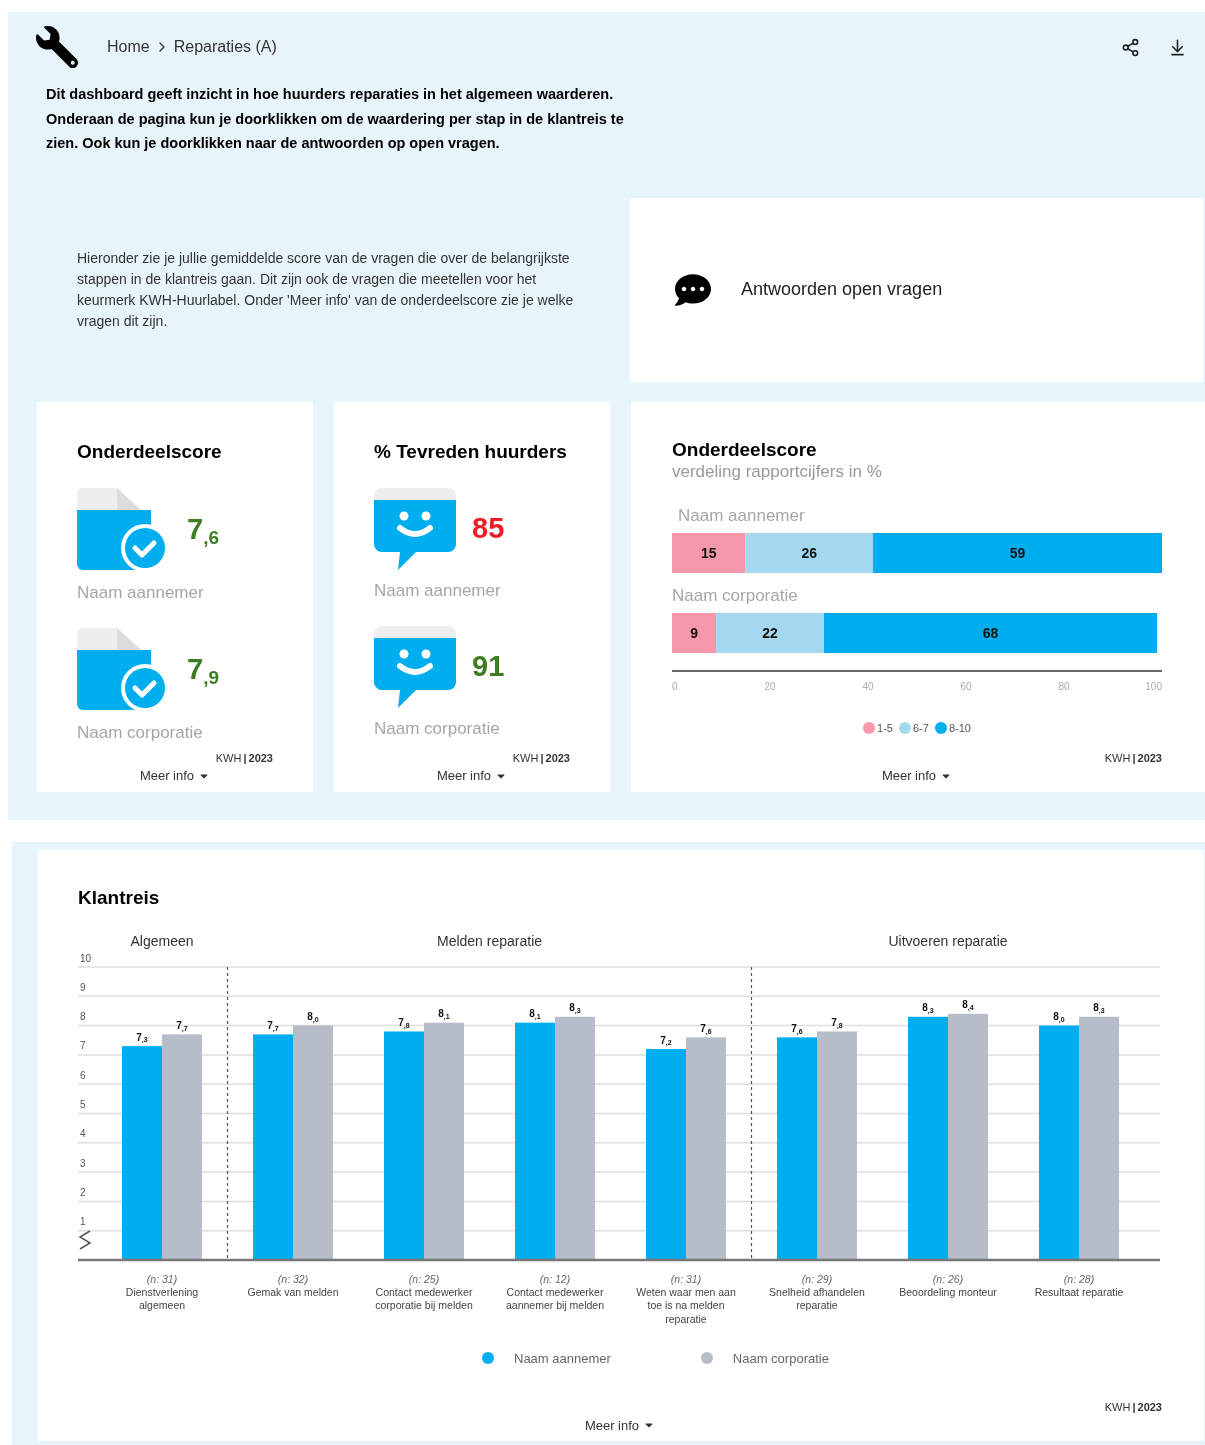  I want to click on legend-label: 1-5, so click(885, 728).